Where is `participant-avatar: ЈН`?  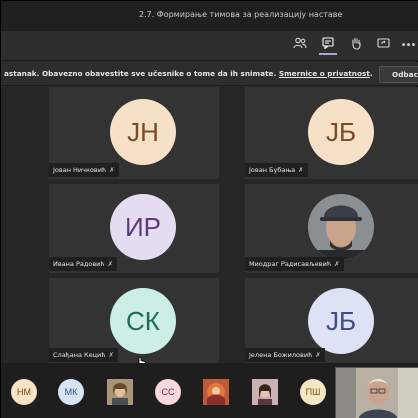 participant-avatar: ЈН is located at coordinates (143, 132).